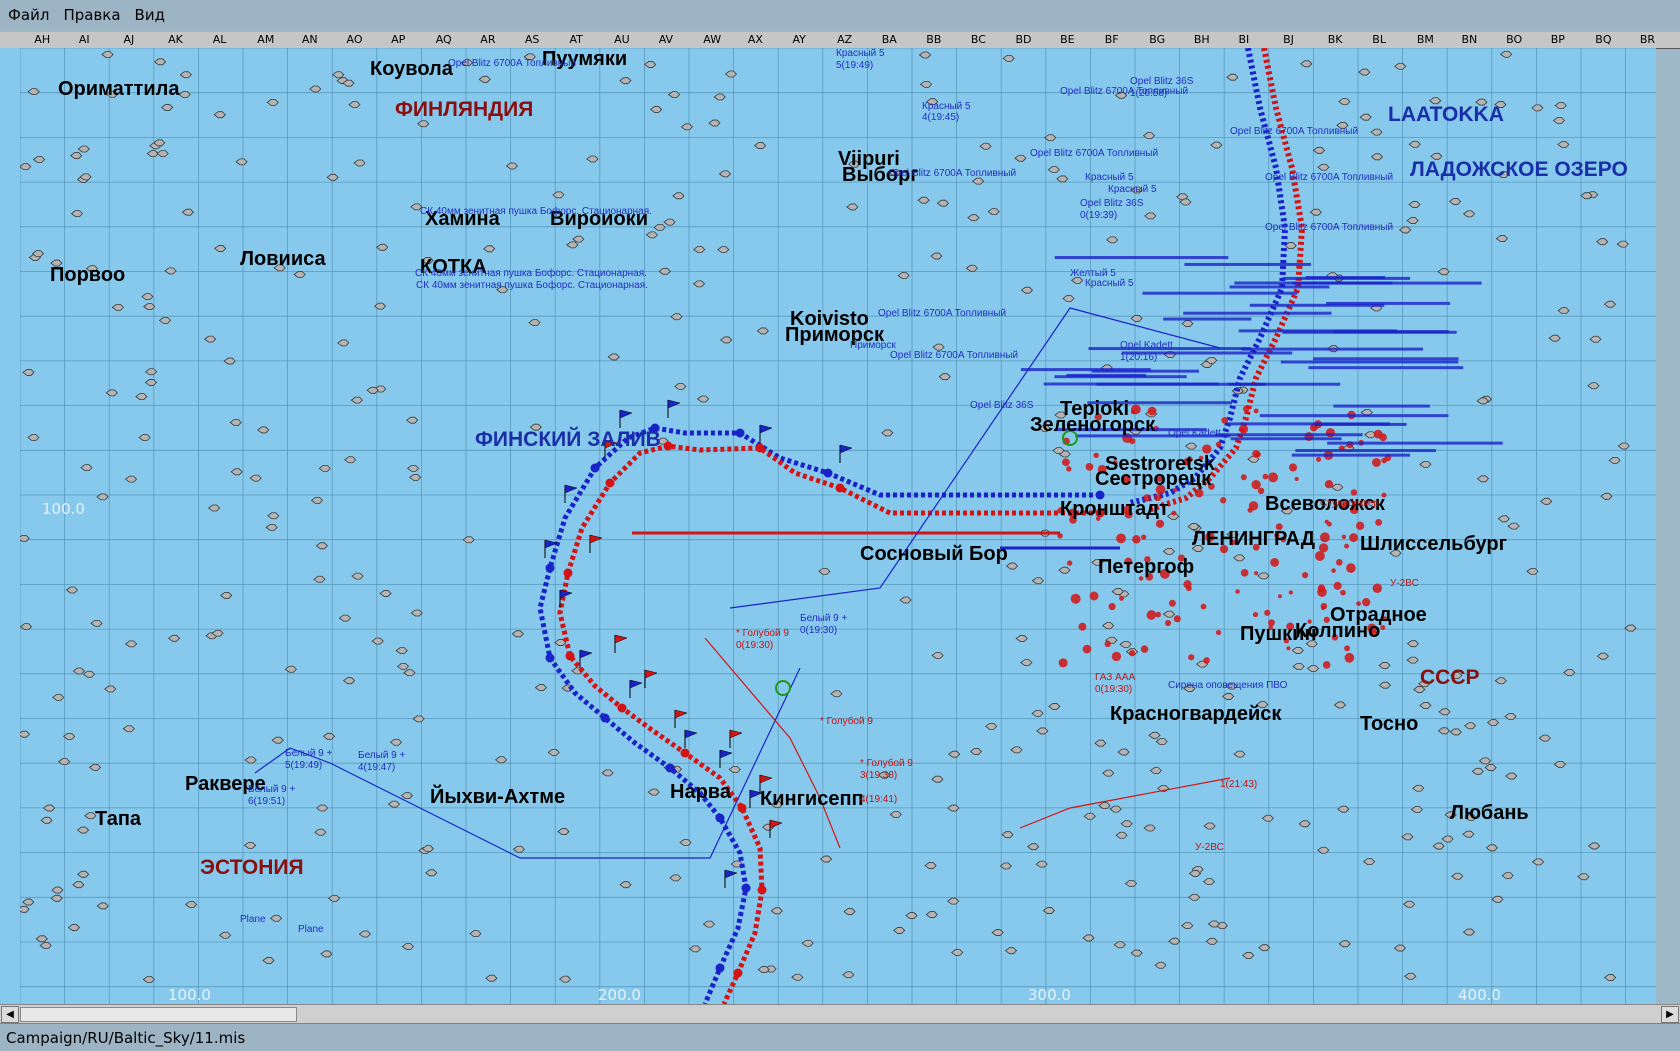  Describe the element at coordinates (1349, 503) in the screenshot. I see `unit-label: Студебеккер` at that location.